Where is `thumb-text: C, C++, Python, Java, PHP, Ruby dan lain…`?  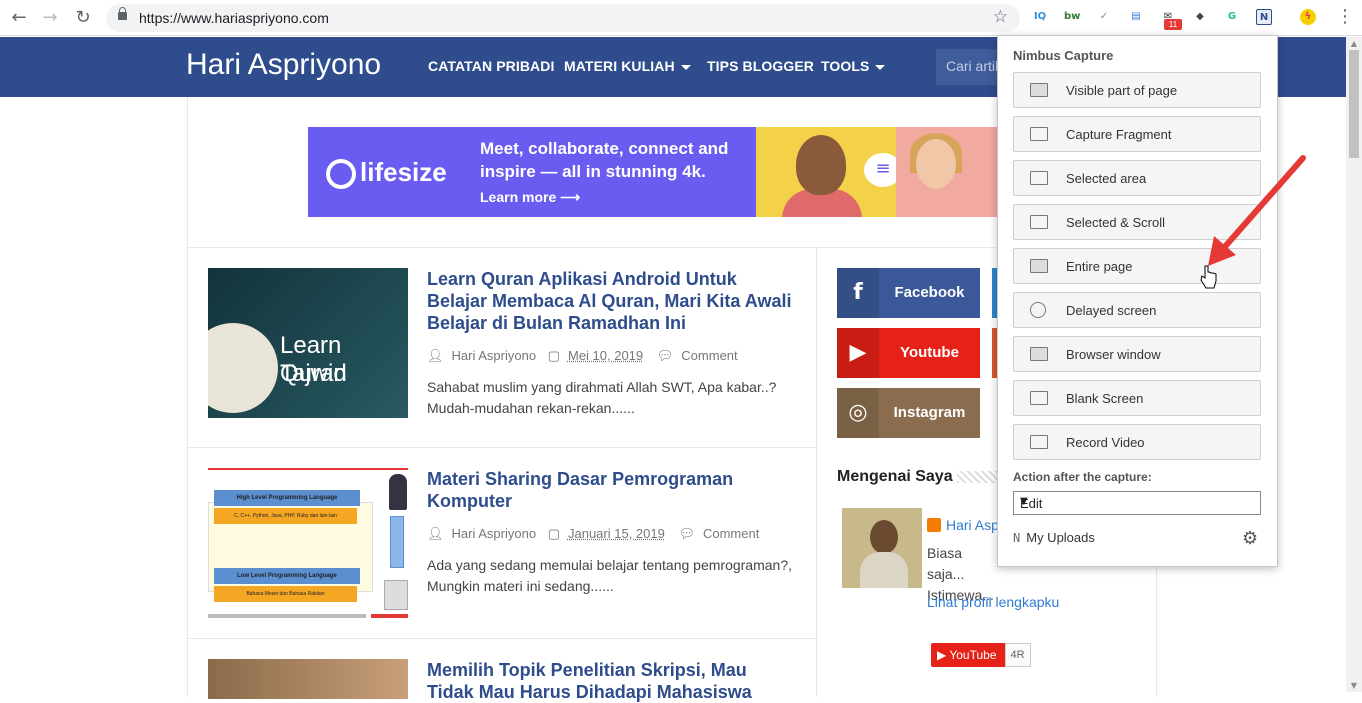
thumb-text: C, C++, Python, Java, PHP, Ruby dan lain… is located at coordinates (285, 516).